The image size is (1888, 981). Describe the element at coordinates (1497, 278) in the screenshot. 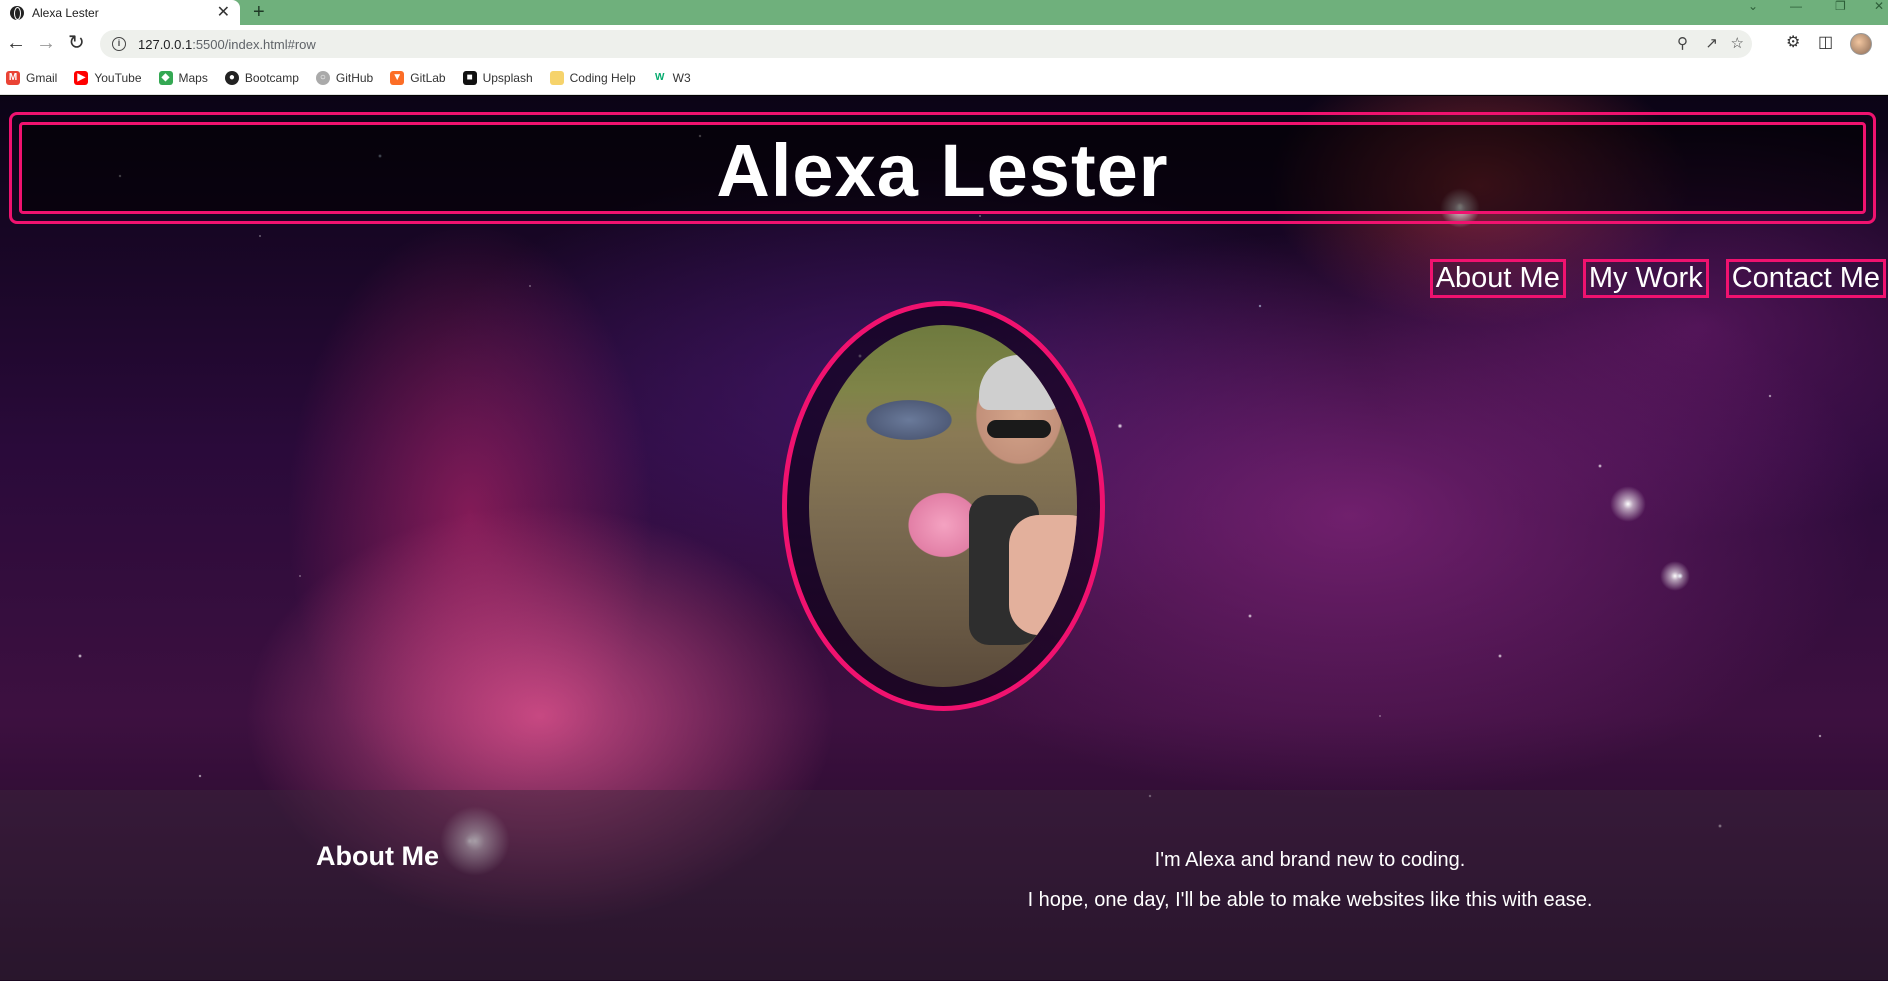

I see `nav-about-me: About Me` at that location.